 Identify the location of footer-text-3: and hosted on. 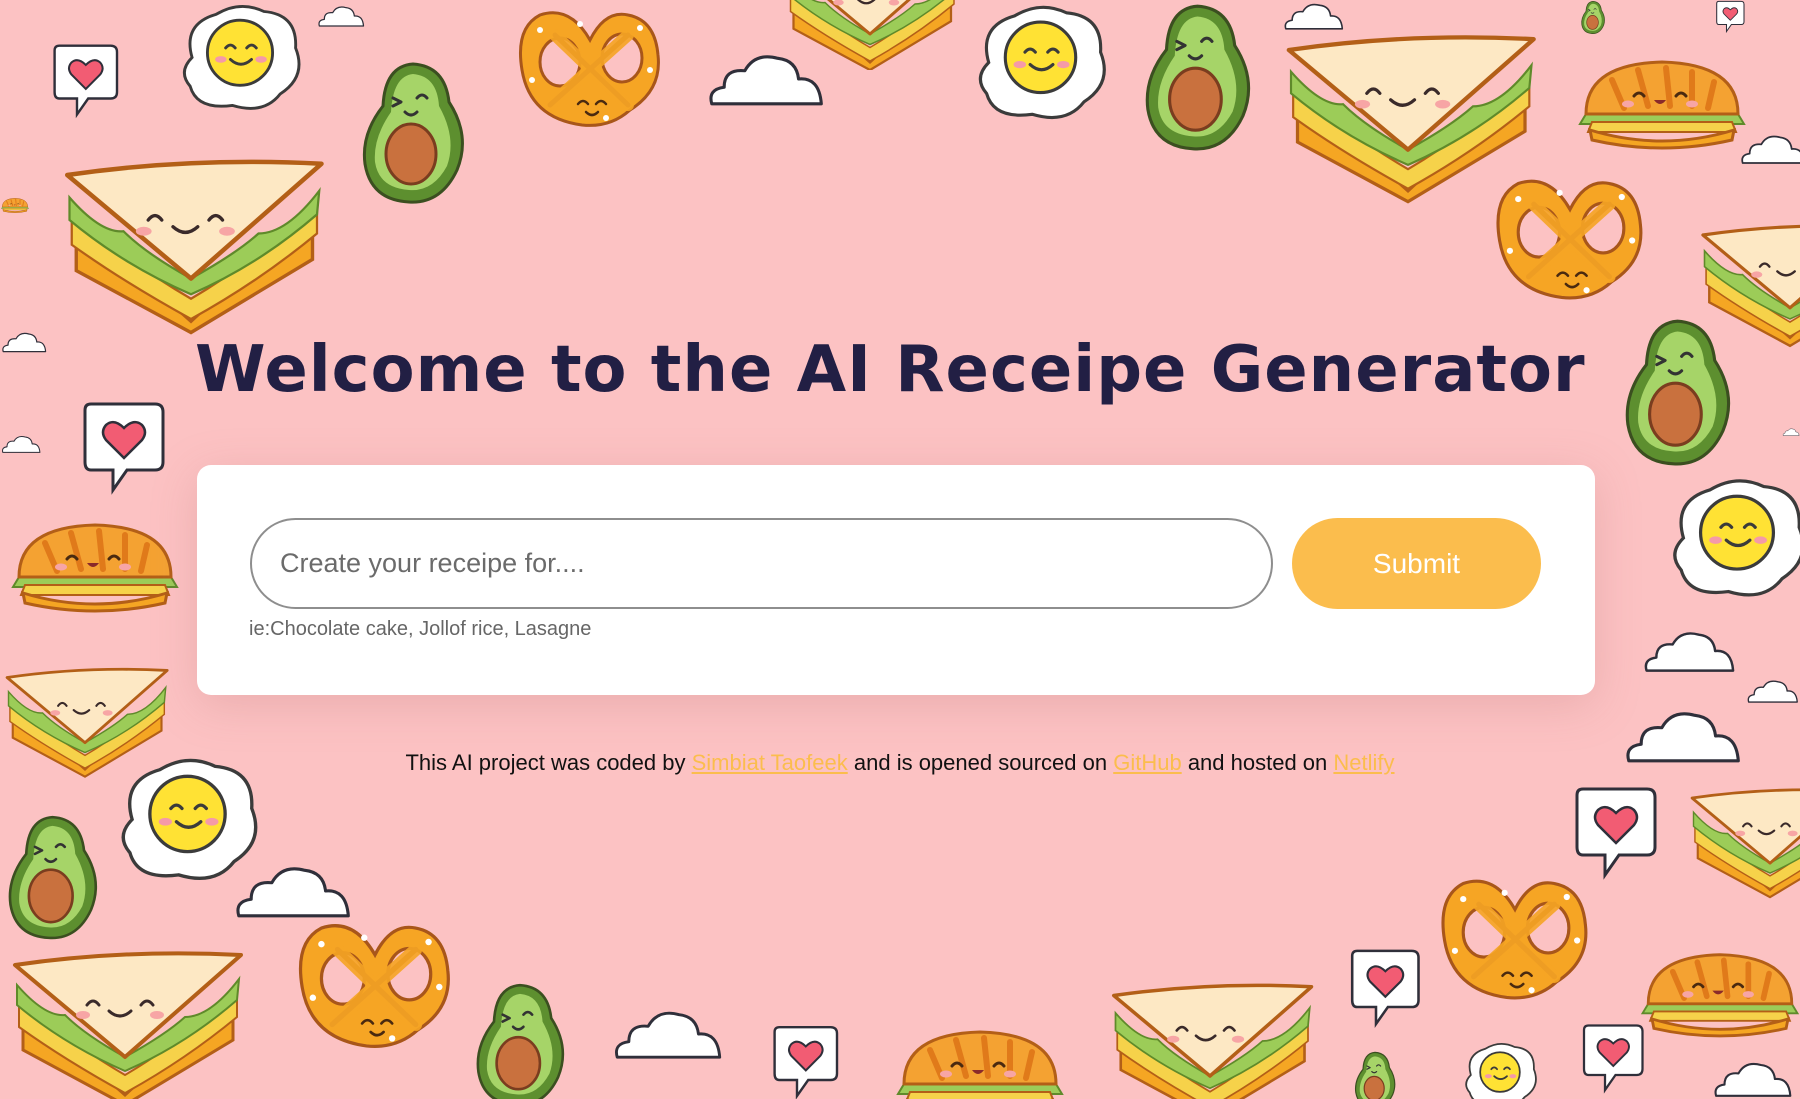
(1257, 762).